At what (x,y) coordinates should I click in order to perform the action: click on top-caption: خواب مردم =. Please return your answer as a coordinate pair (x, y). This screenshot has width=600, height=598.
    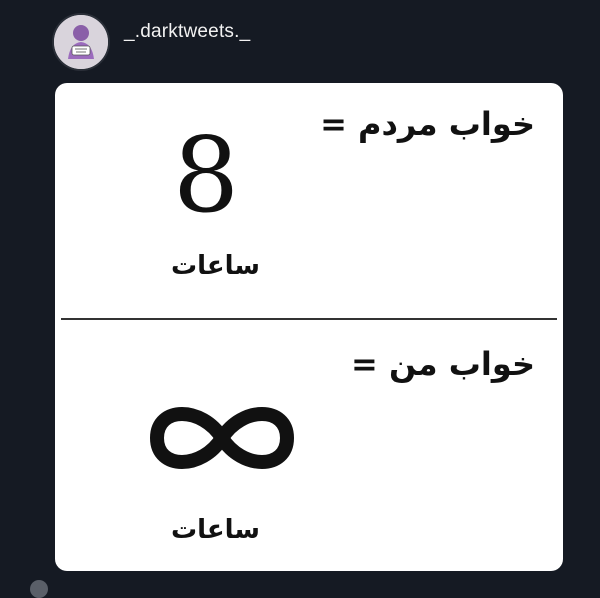
    Looking at the image, I should click on (427, 124).